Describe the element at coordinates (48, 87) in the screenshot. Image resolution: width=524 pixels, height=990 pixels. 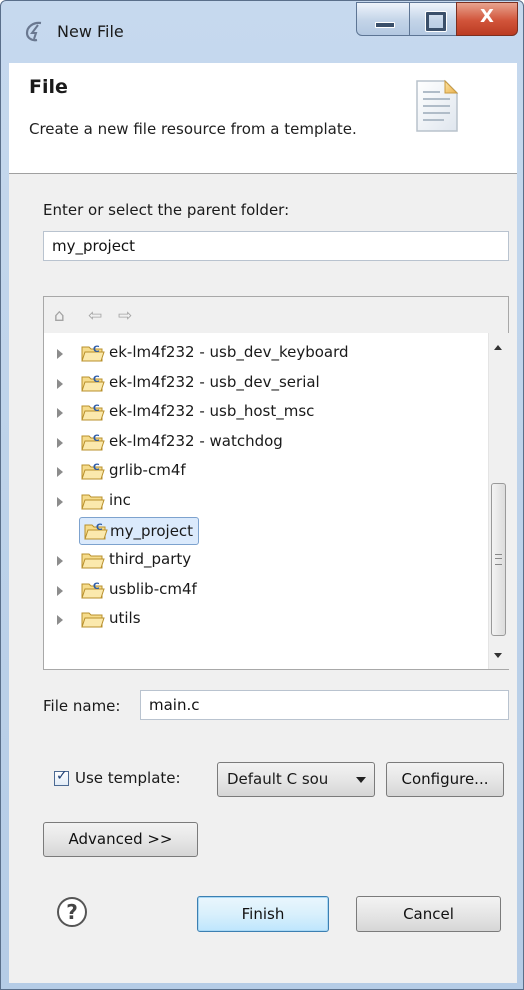
I see `page-title: File` at that location.